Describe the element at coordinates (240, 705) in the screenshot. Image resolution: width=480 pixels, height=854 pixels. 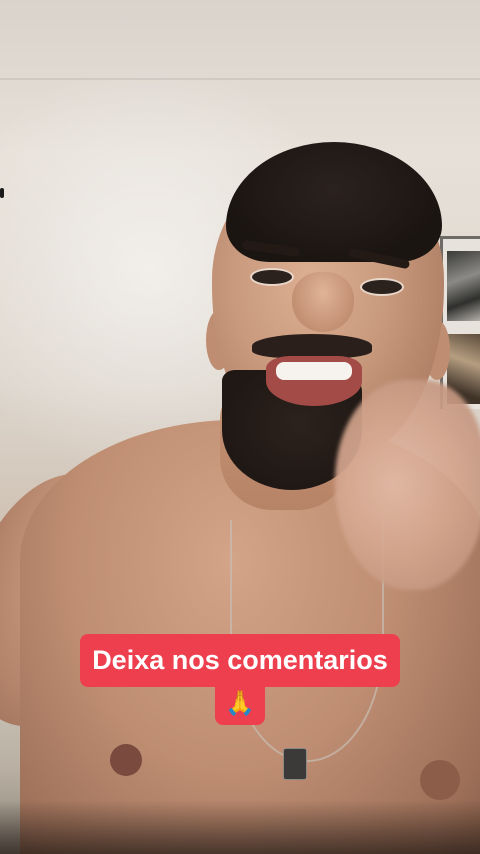
I see `praying-hands-emoji: 🙏` at that location.